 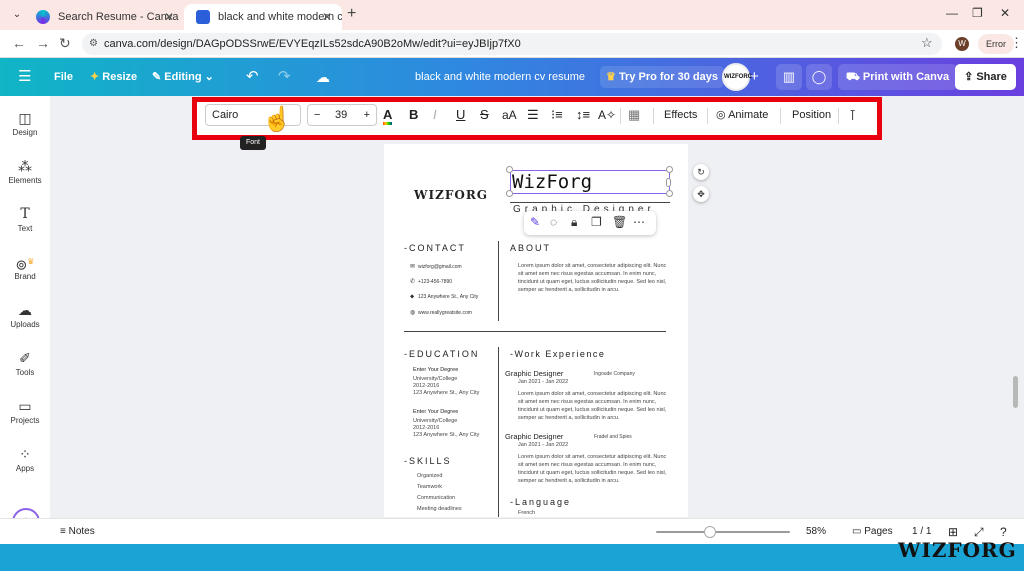 I want to click on contact-address: ⬥ 123 Anywhere St., Any City, so click(x=444, y=297).